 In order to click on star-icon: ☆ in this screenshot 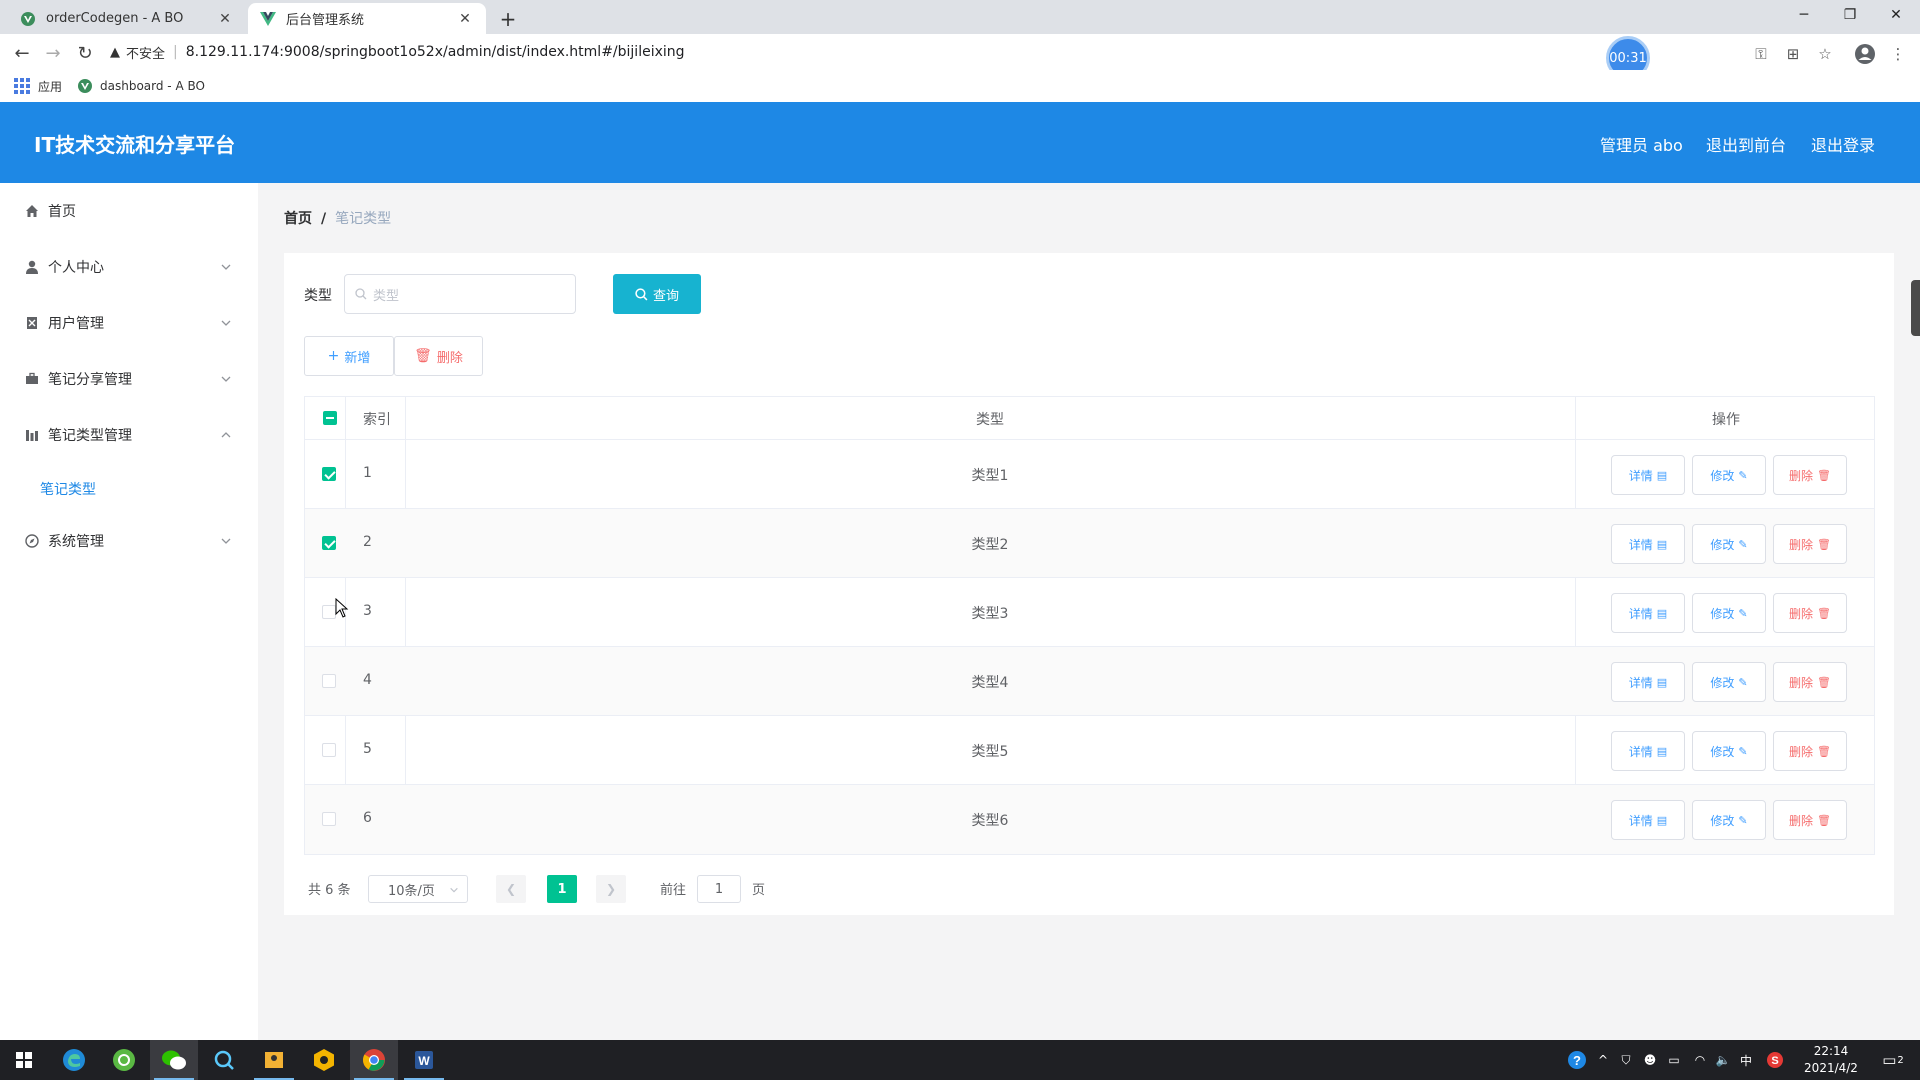, I will do `click(1825, 54)`.